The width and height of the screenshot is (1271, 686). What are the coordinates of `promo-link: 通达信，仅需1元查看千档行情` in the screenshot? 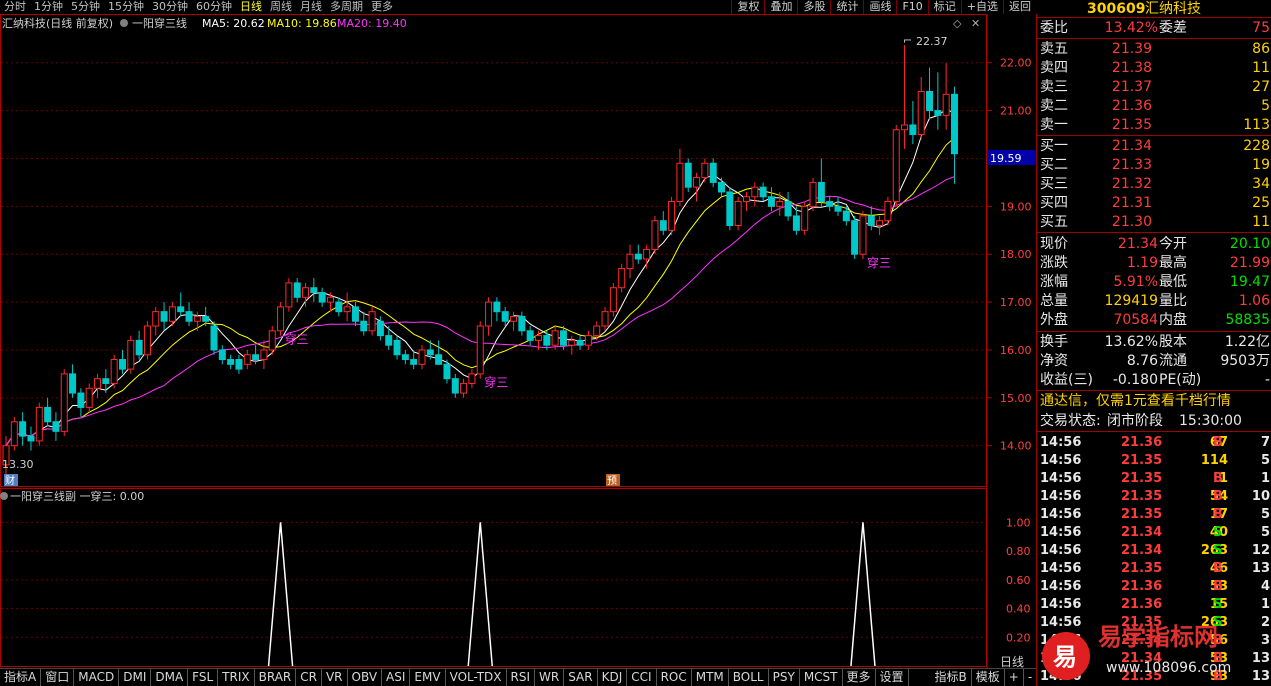 It's located at (1135, 401).